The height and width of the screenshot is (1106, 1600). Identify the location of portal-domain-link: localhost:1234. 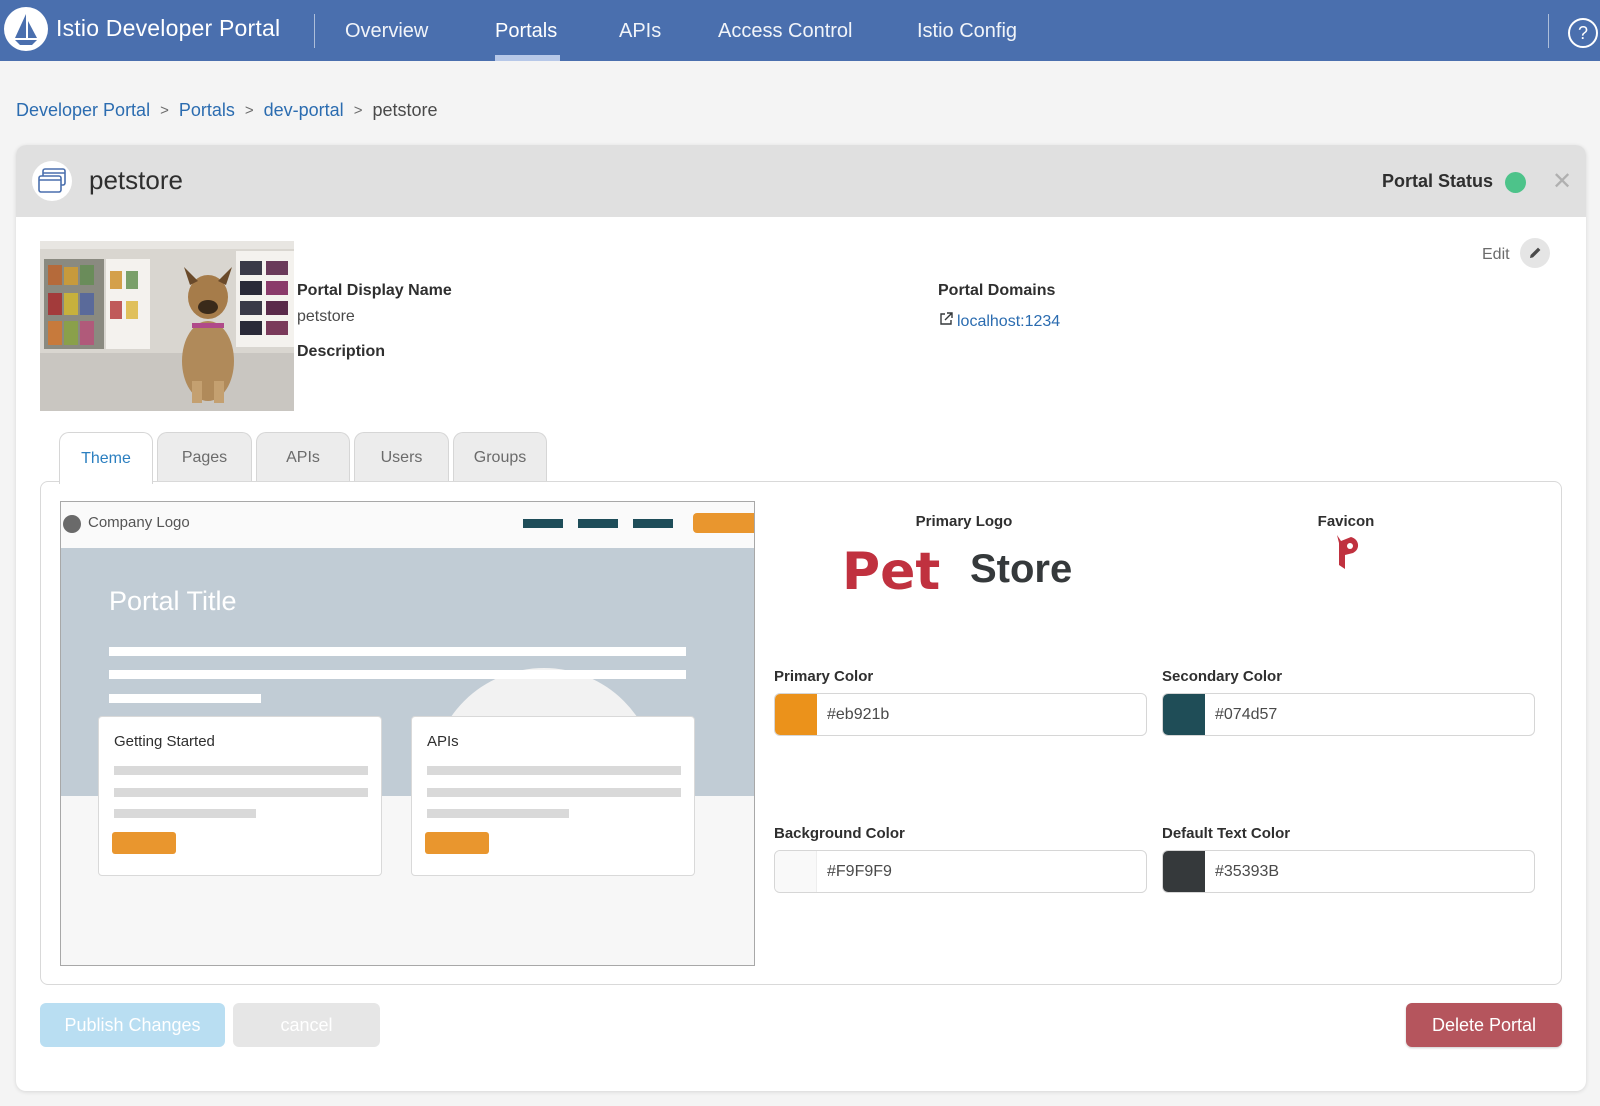
(999, 321).